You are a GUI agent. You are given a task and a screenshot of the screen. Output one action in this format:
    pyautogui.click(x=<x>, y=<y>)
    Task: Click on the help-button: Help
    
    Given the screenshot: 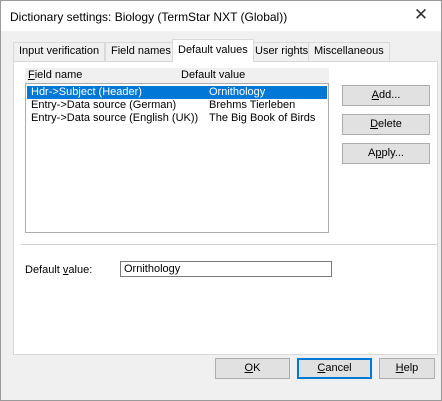 What is the action you would take?
    pyautogui.click(x=407, y=368)
    